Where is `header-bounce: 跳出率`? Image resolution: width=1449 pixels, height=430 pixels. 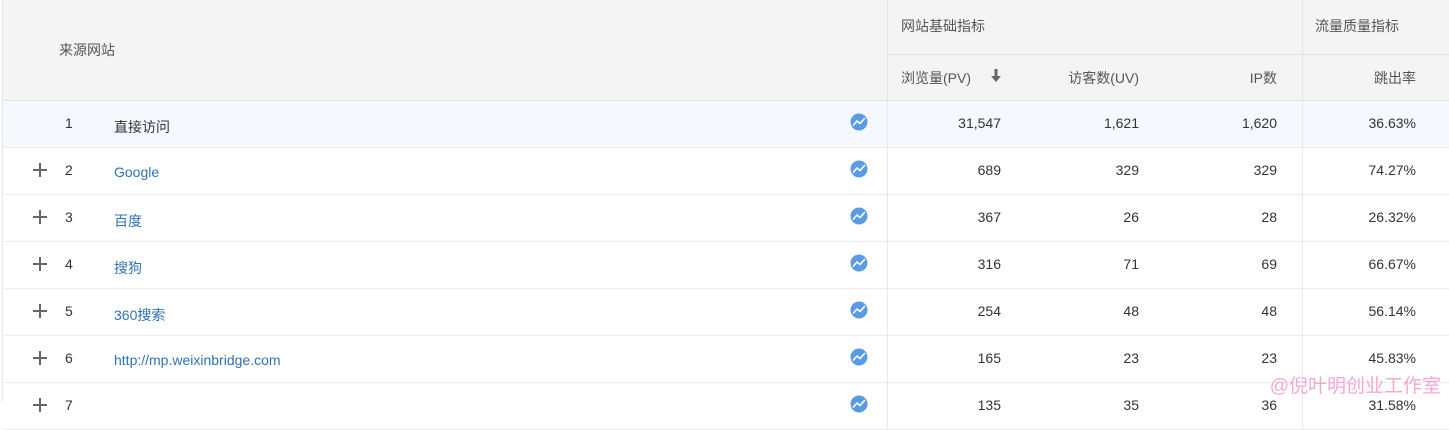
header-bounce: 跳出率 is located at coordinates (1364, 78).